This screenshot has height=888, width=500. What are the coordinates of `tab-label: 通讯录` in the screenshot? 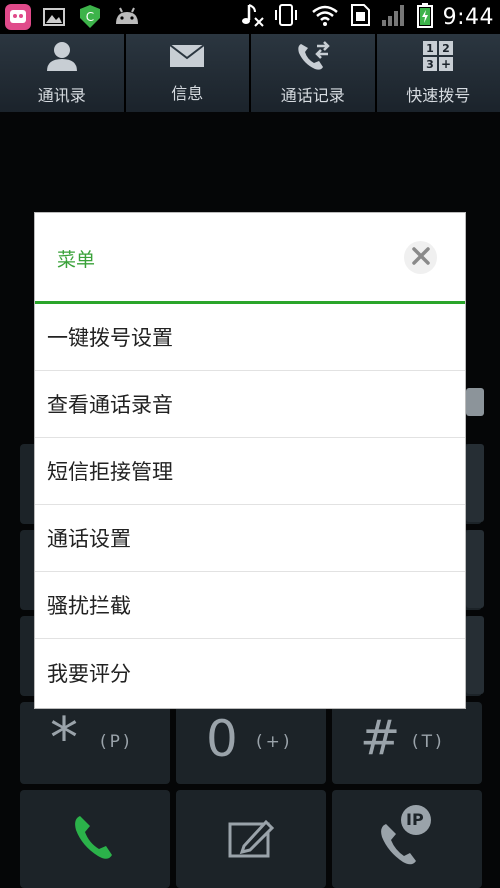 It's located at (61, 95).